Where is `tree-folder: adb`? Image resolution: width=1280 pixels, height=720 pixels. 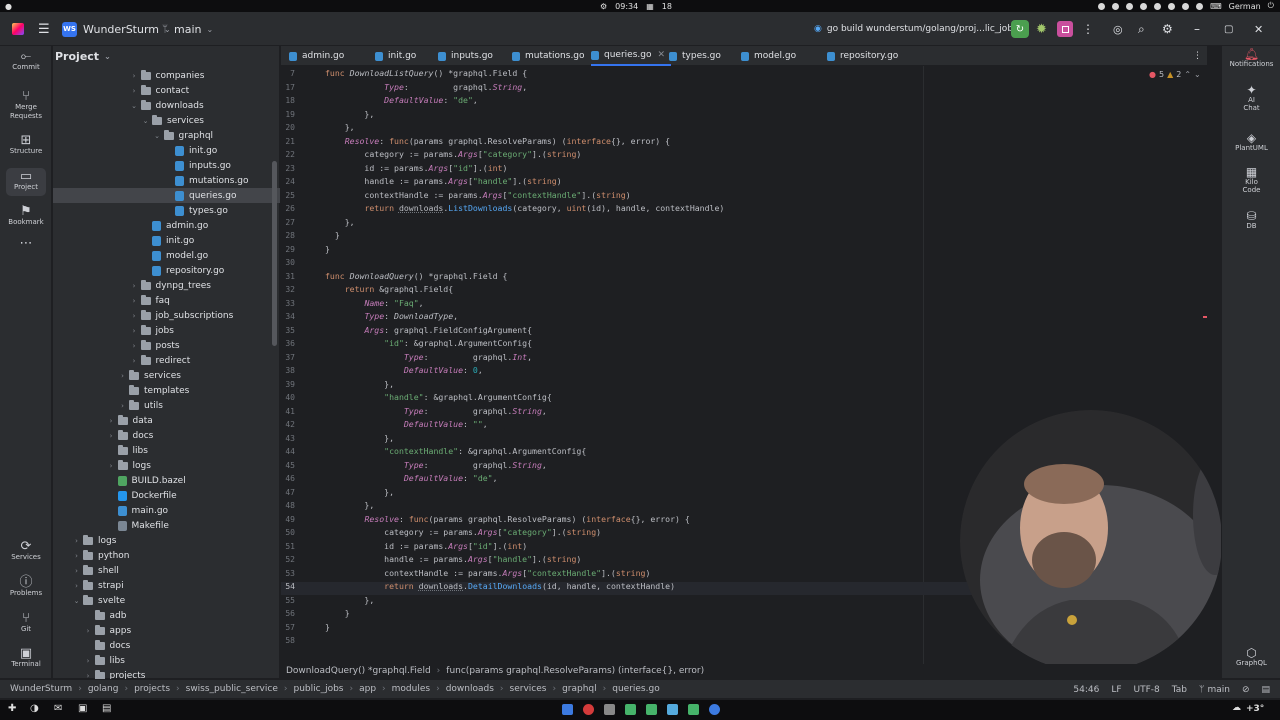
tree-folder: adb is located at coordinates (166, 615).